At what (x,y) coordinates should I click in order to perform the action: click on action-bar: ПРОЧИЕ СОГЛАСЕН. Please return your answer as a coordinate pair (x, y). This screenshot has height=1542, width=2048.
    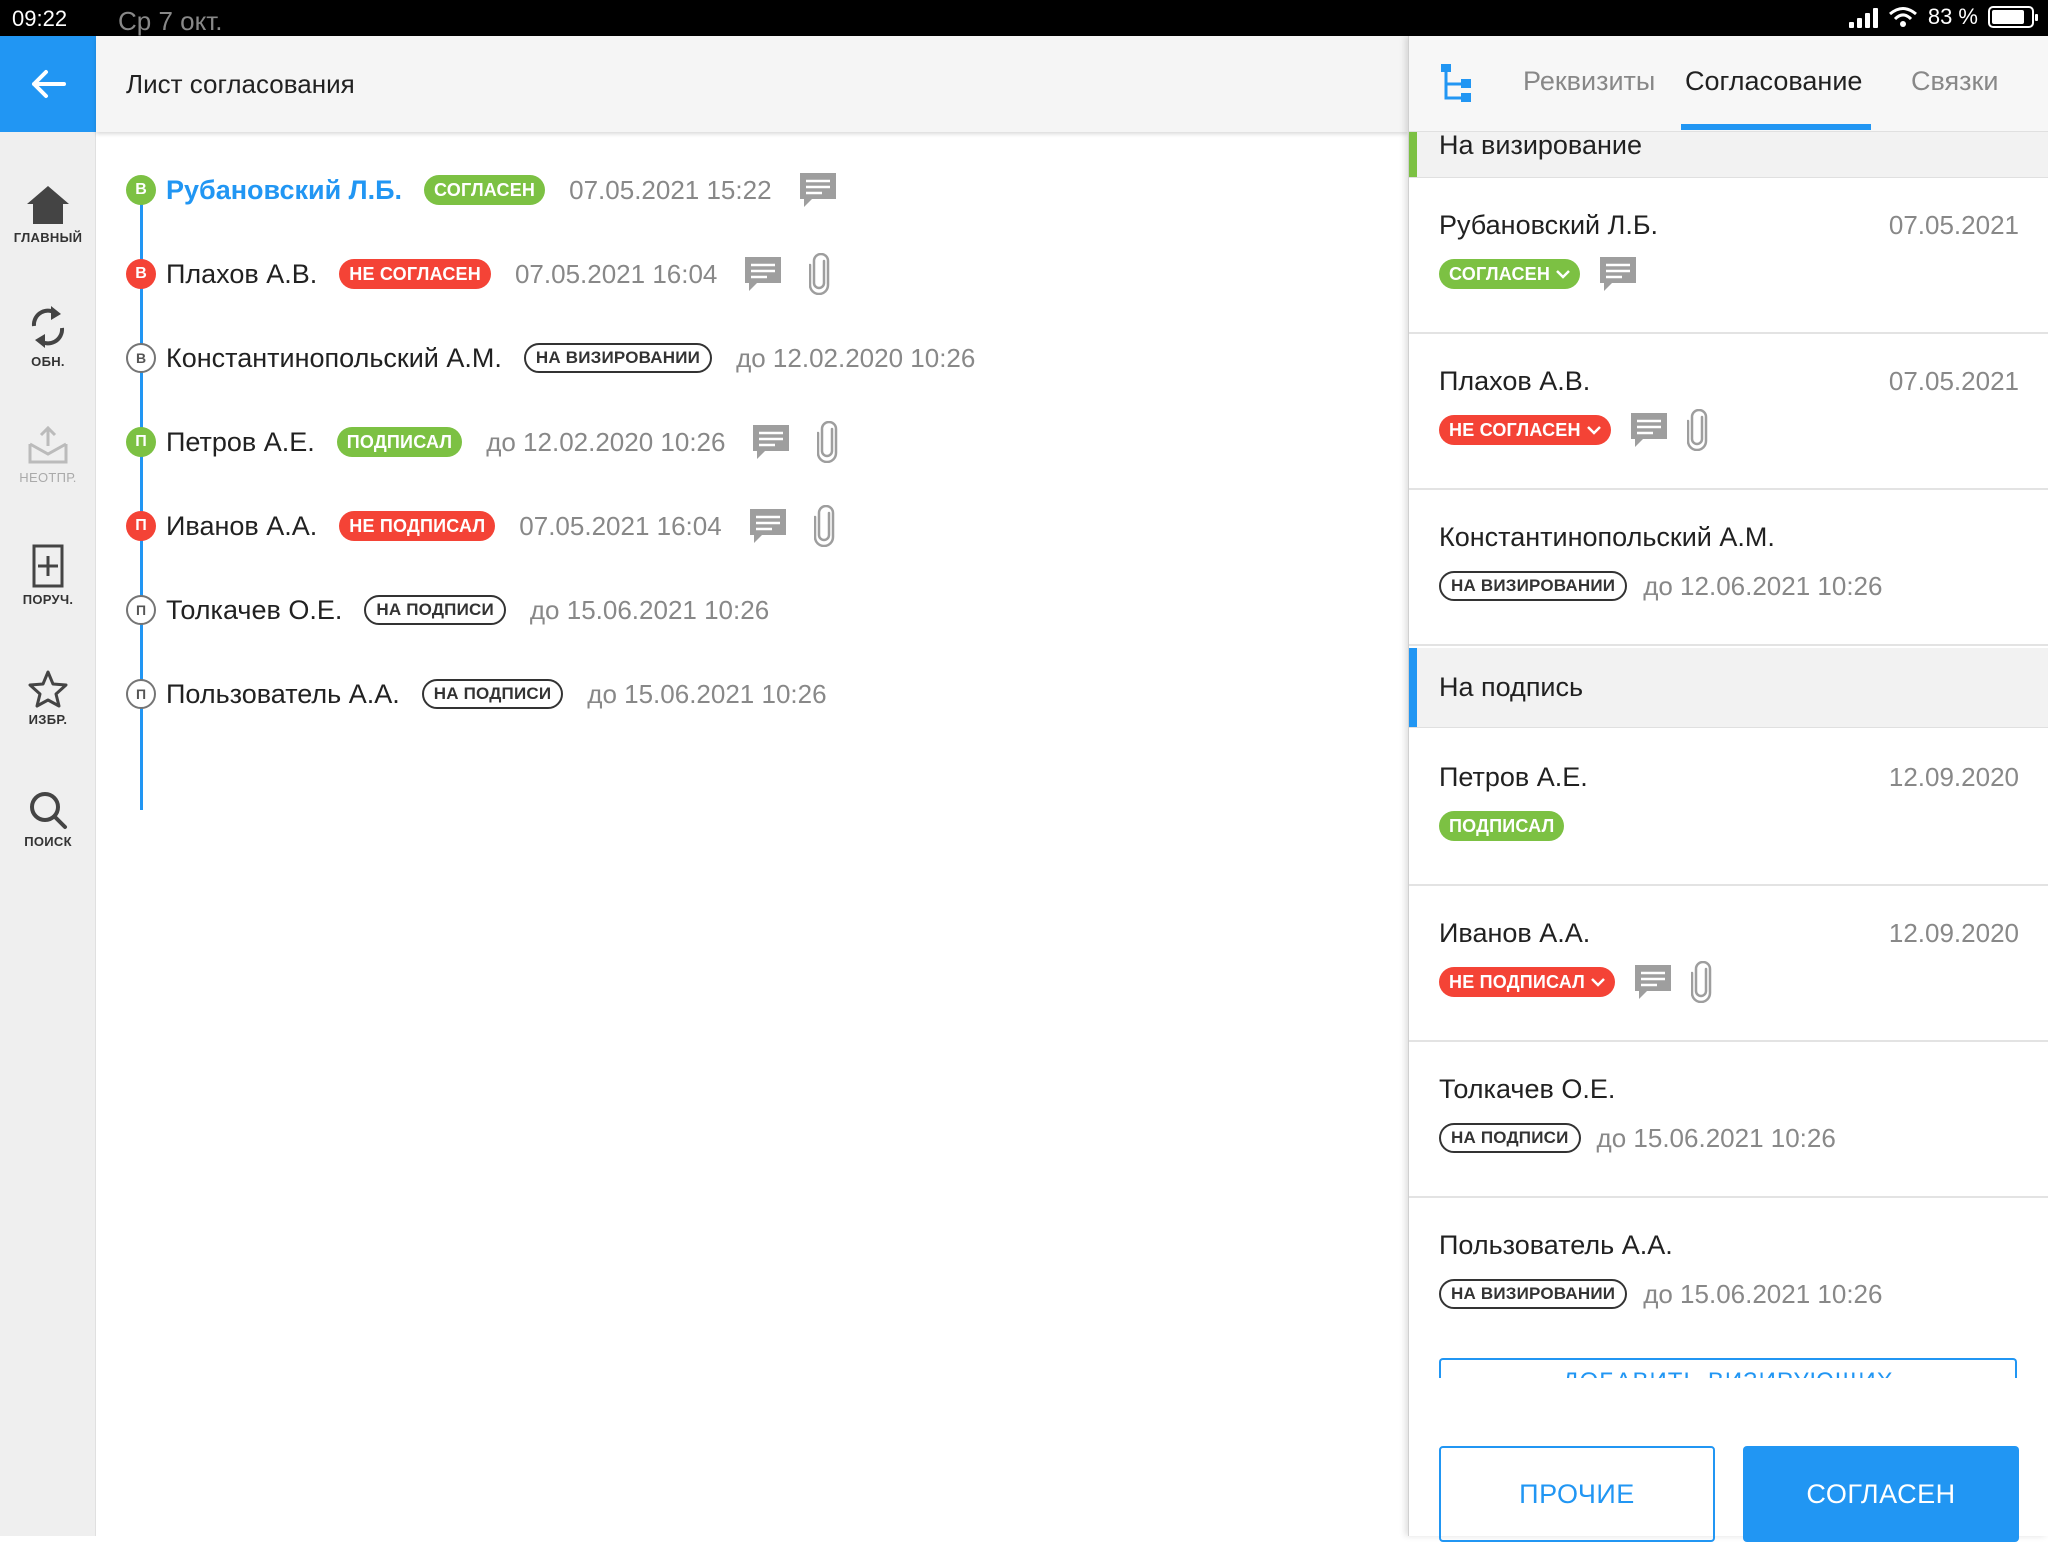
    Looking at the image, I should click on (1728, 1461).